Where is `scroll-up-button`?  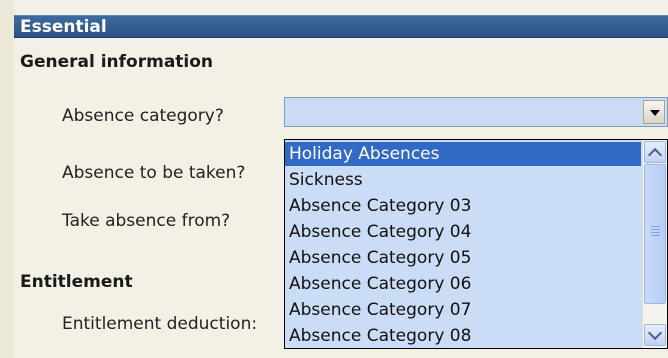
scroll-up-button is located at coordinates (655, 152).